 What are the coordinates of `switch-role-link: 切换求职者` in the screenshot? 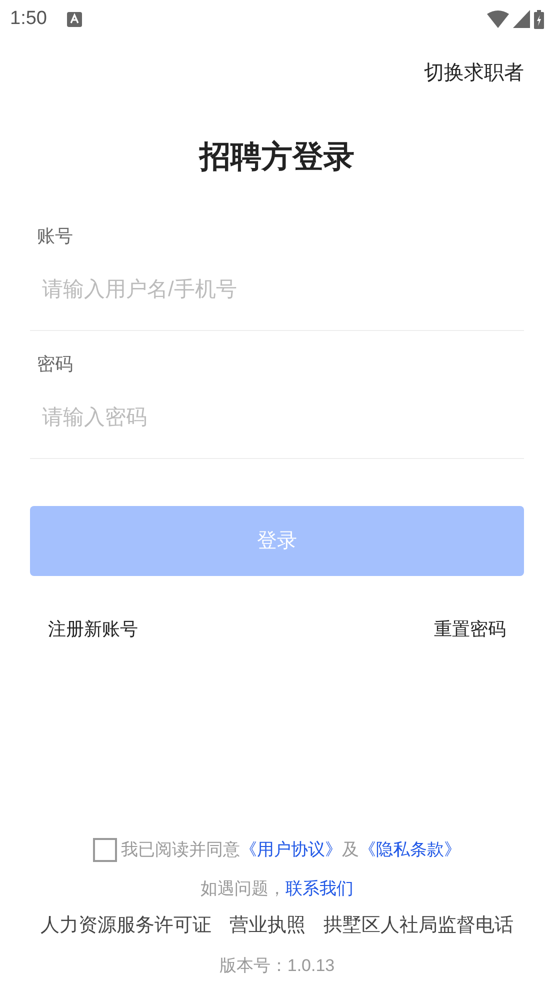 It's located at (474, 73).